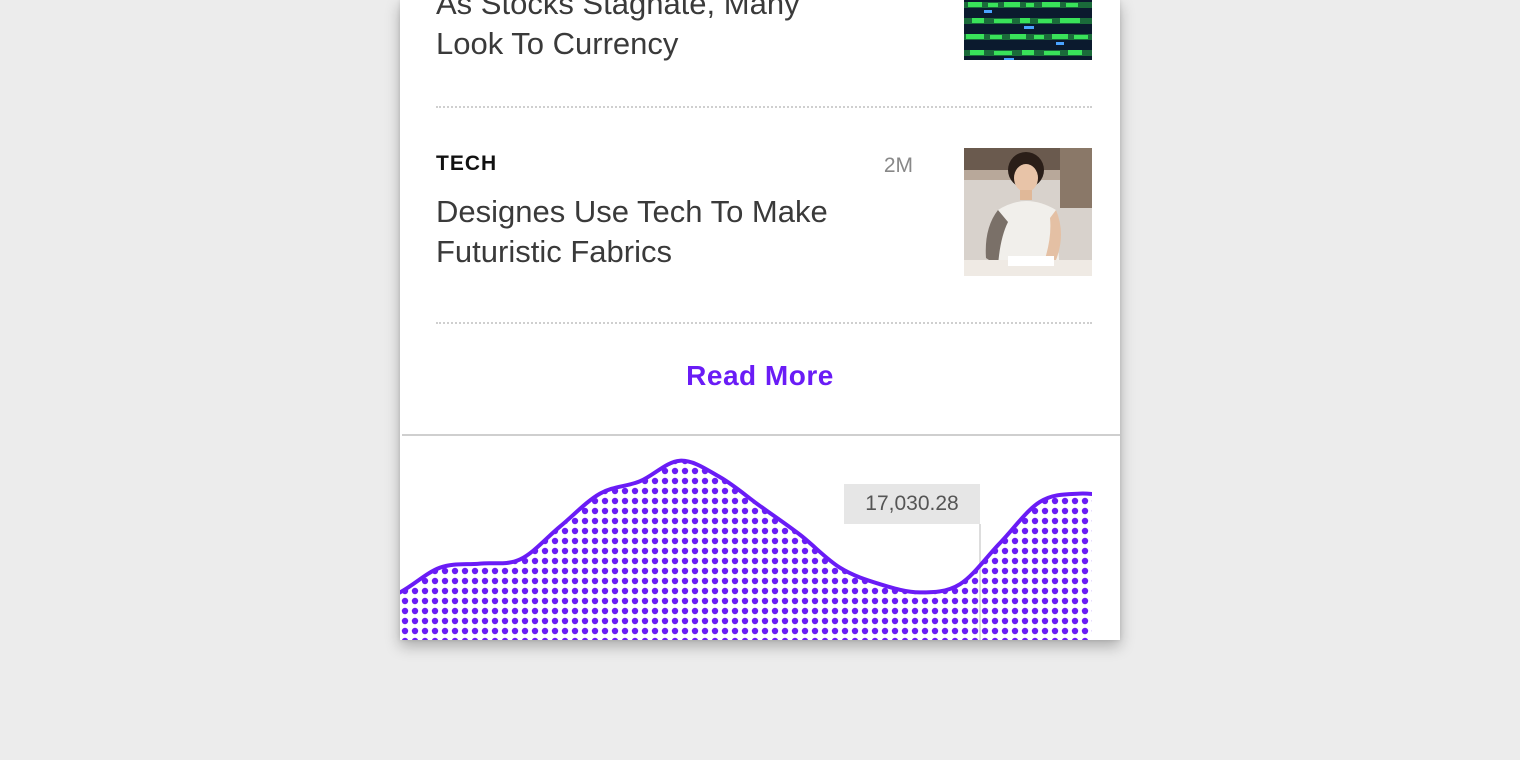 The height and width of the screenshot is (760, 1520). What do you see at coordinates (912, 504) in the screenshot?
I see `highlight-value-label: 17,030.28` at bounding box center [912, 504].